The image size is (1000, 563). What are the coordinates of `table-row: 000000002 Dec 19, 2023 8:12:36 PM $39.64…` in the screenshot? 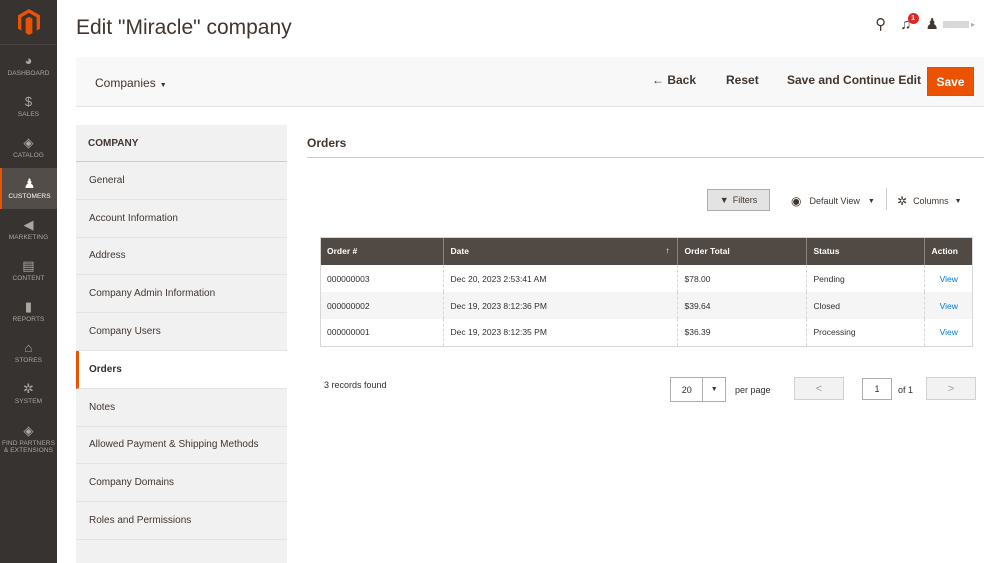 It's located at (646, 305).